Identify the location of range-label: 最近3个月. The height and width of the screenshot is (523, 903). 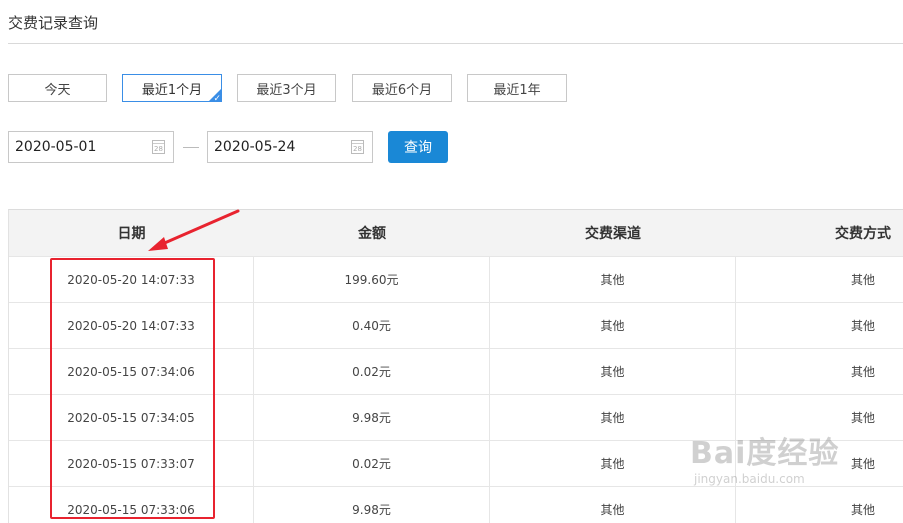
(286, 90).